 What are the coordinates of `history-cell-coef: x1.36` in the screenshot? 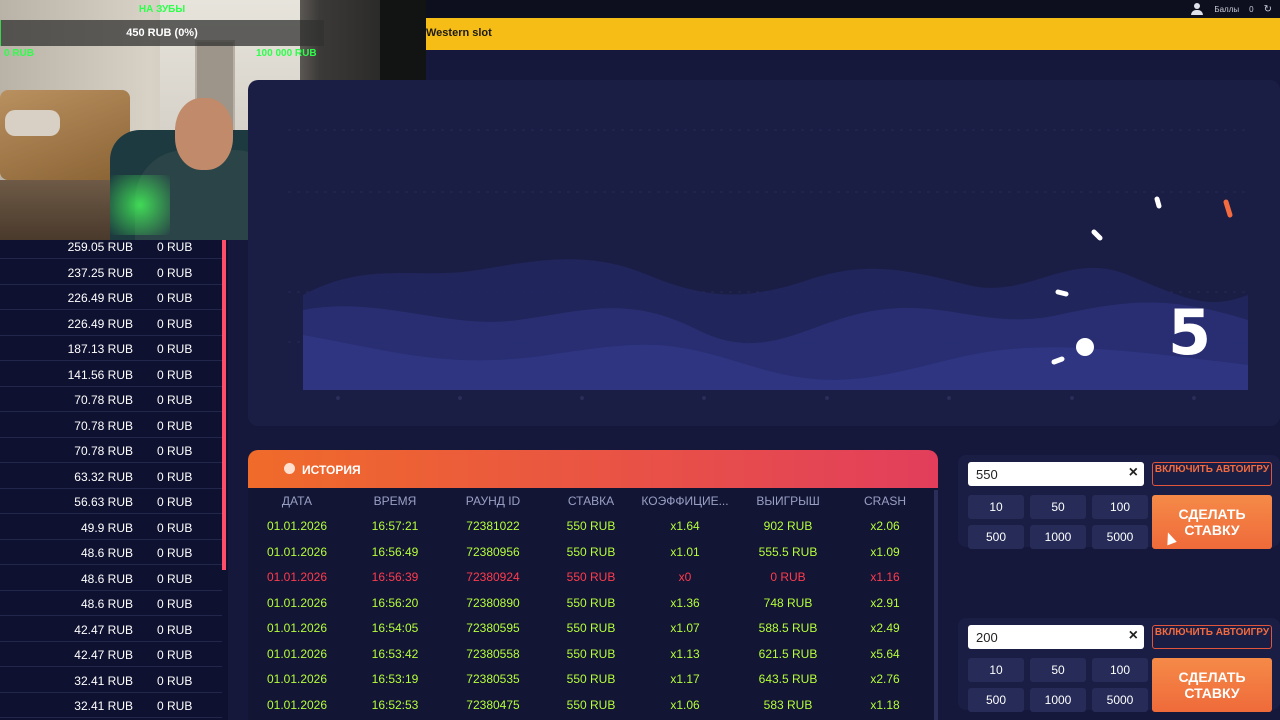 It's located at (685, 602).